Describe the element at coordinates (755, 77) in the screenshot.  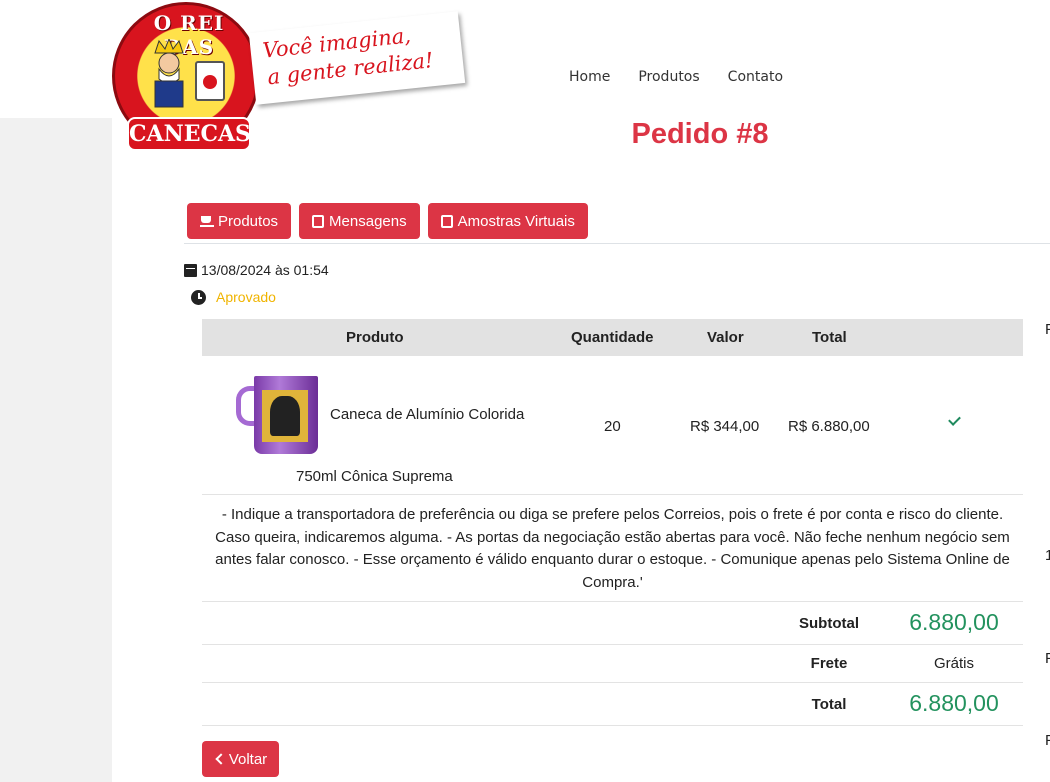
I see `nav-contact-link: Contato` at that location.